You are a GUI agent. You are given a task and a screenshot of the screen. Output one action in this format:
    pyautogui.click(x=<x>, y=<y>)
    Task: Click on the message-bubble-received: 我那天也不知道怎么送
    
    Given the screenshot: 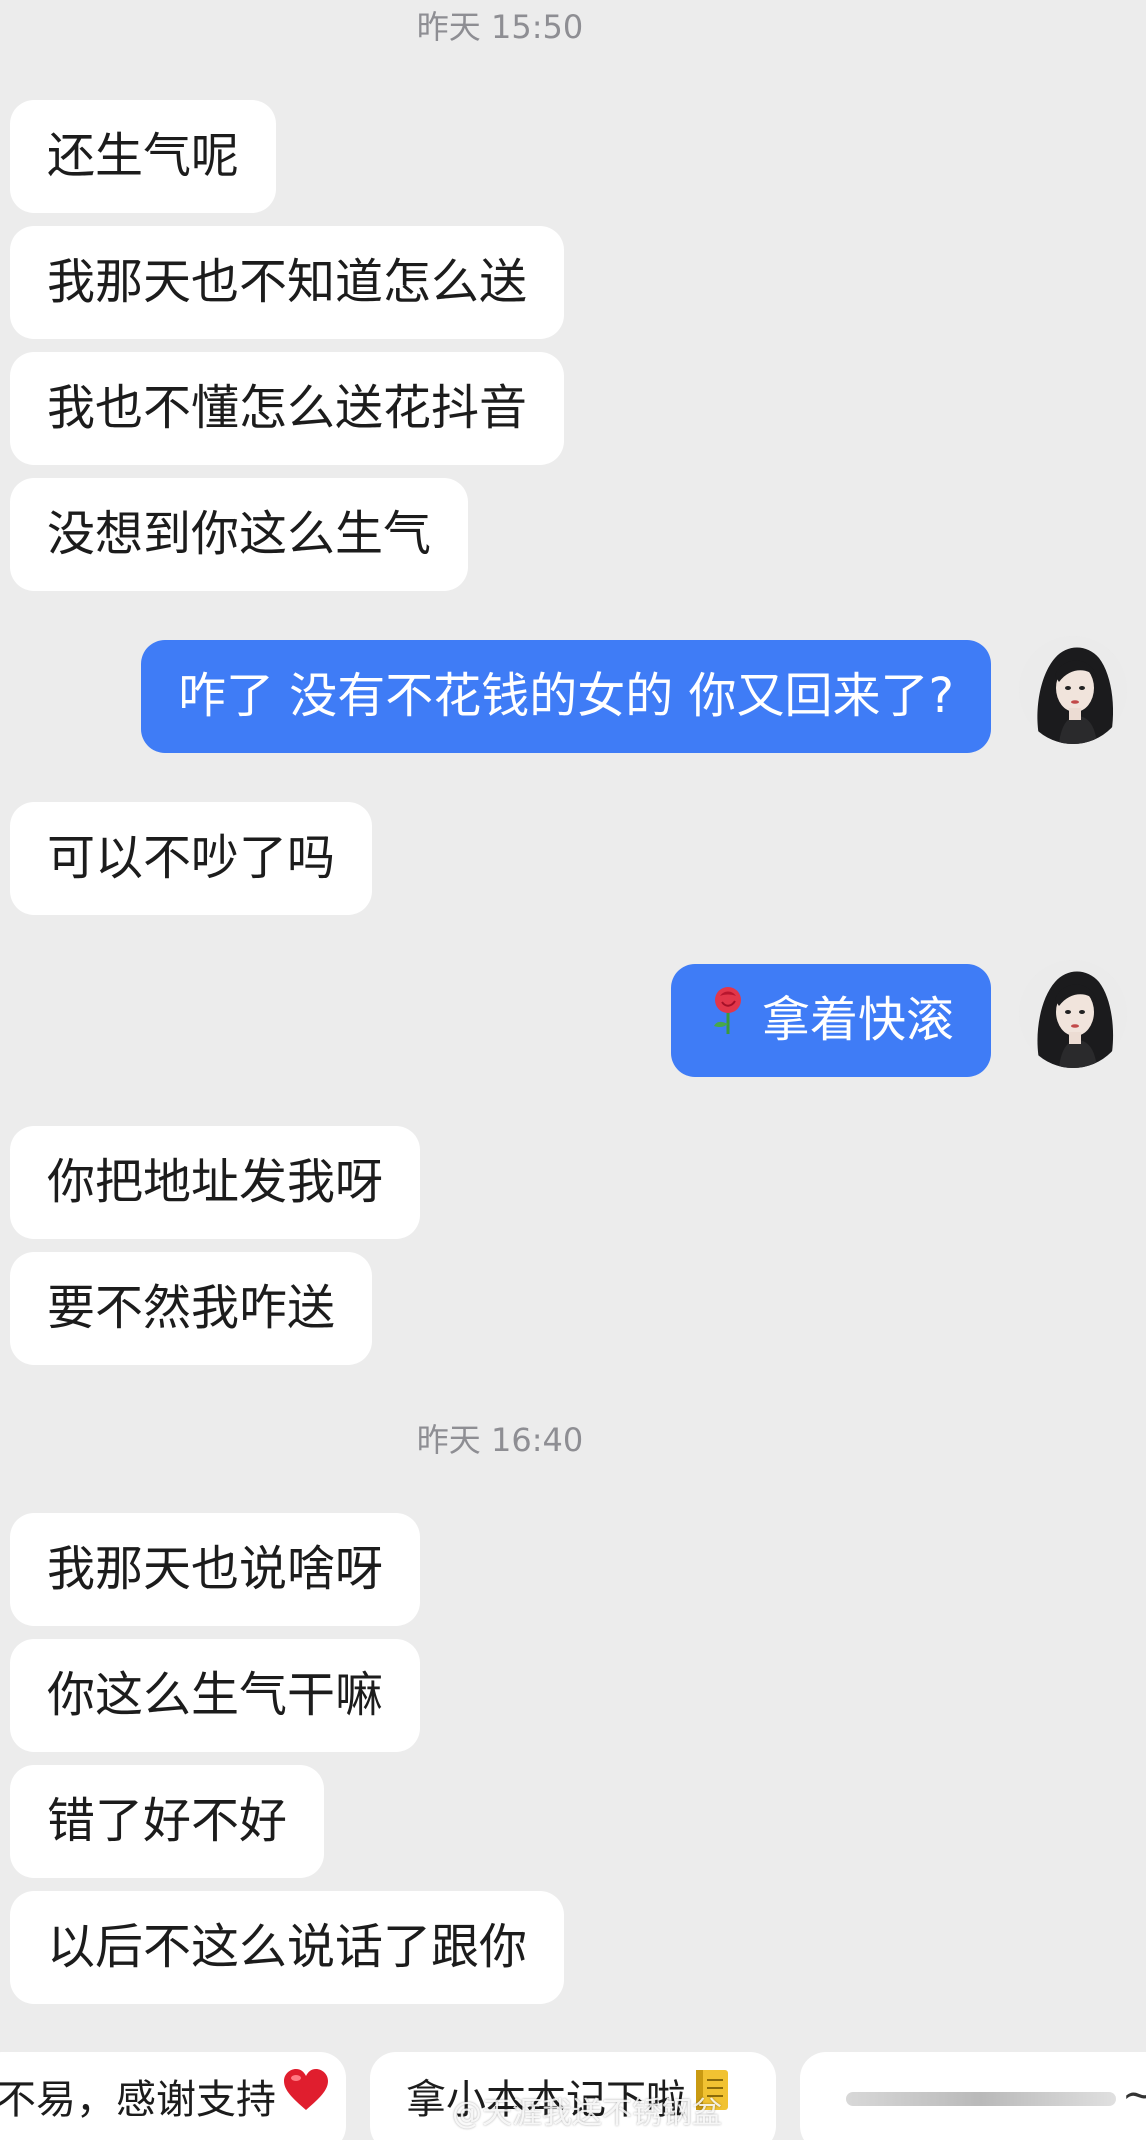 What is the action you would take?
    pyautogui.click(x=287, y=282)
    